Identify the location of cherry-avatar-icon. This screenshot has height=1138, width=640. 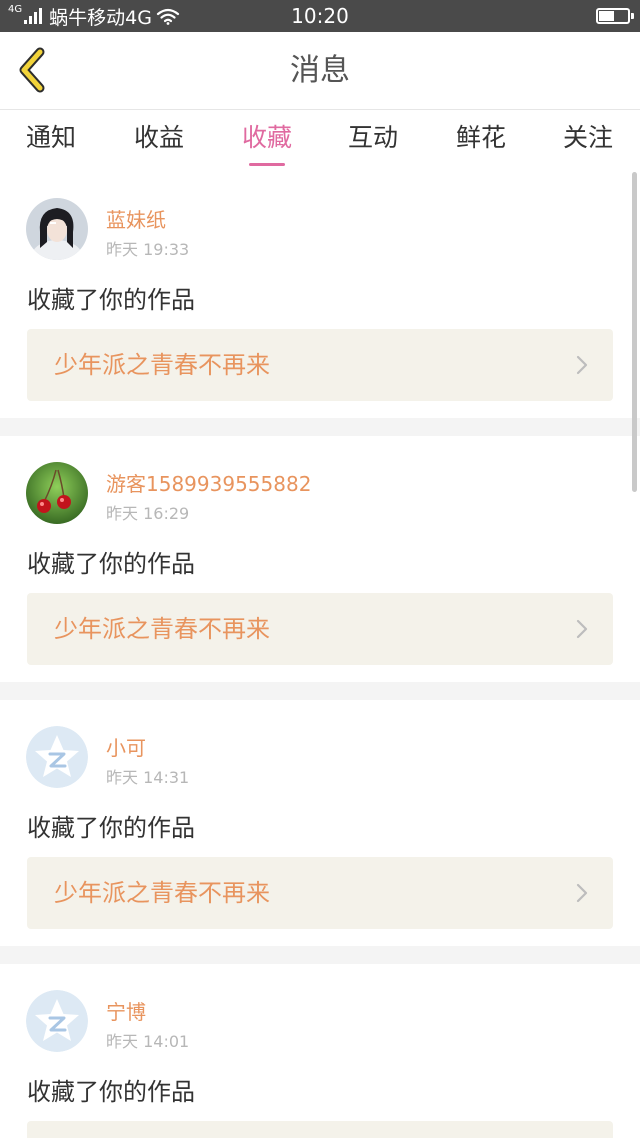
(57, 493).